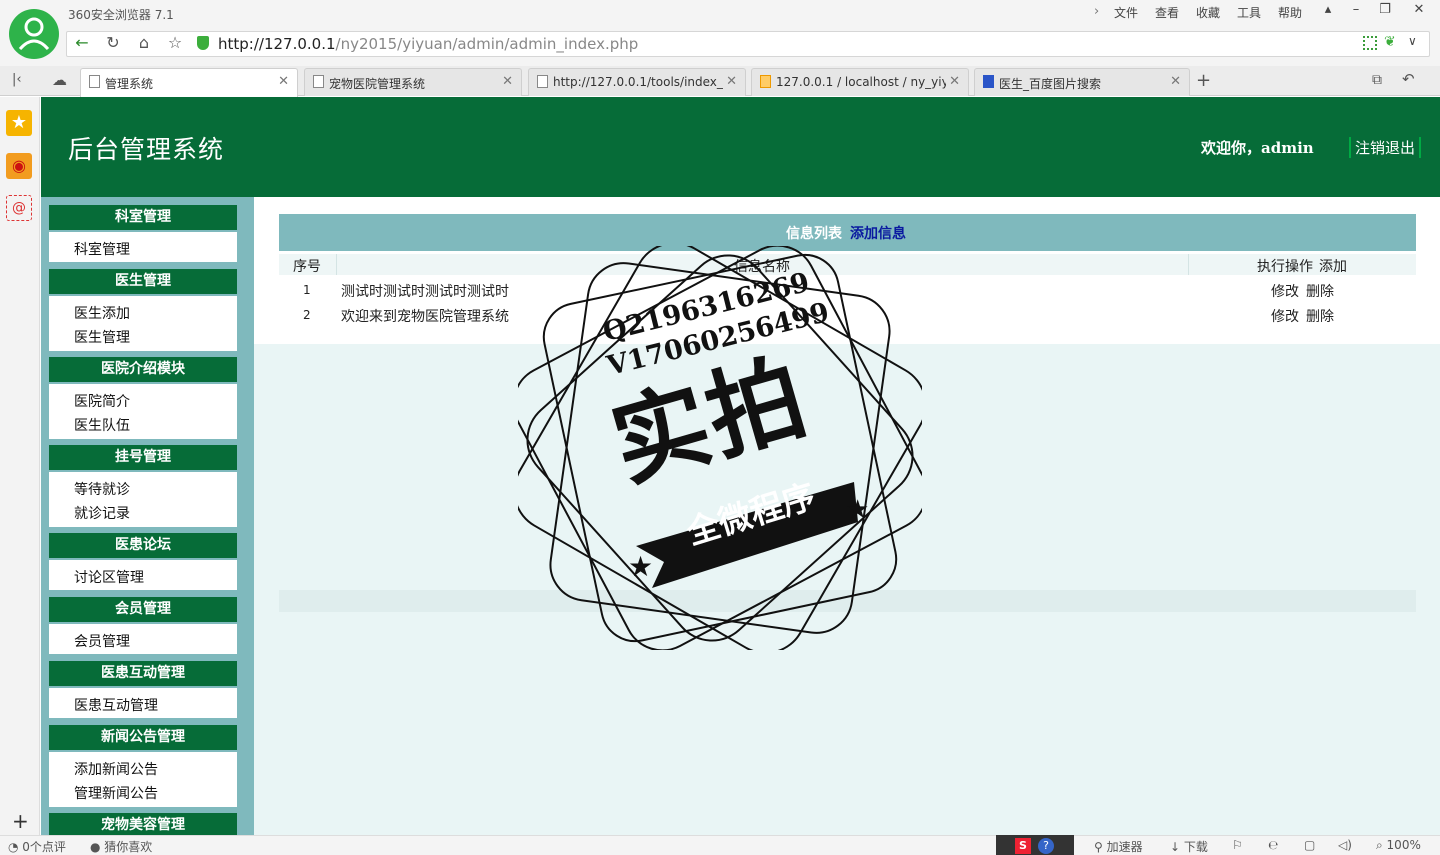  What do you see at coordinates (143, 824) in the screenshot?
I see `menu-group-grooming: 宠物美容管理` at bounding box center [143, 824].